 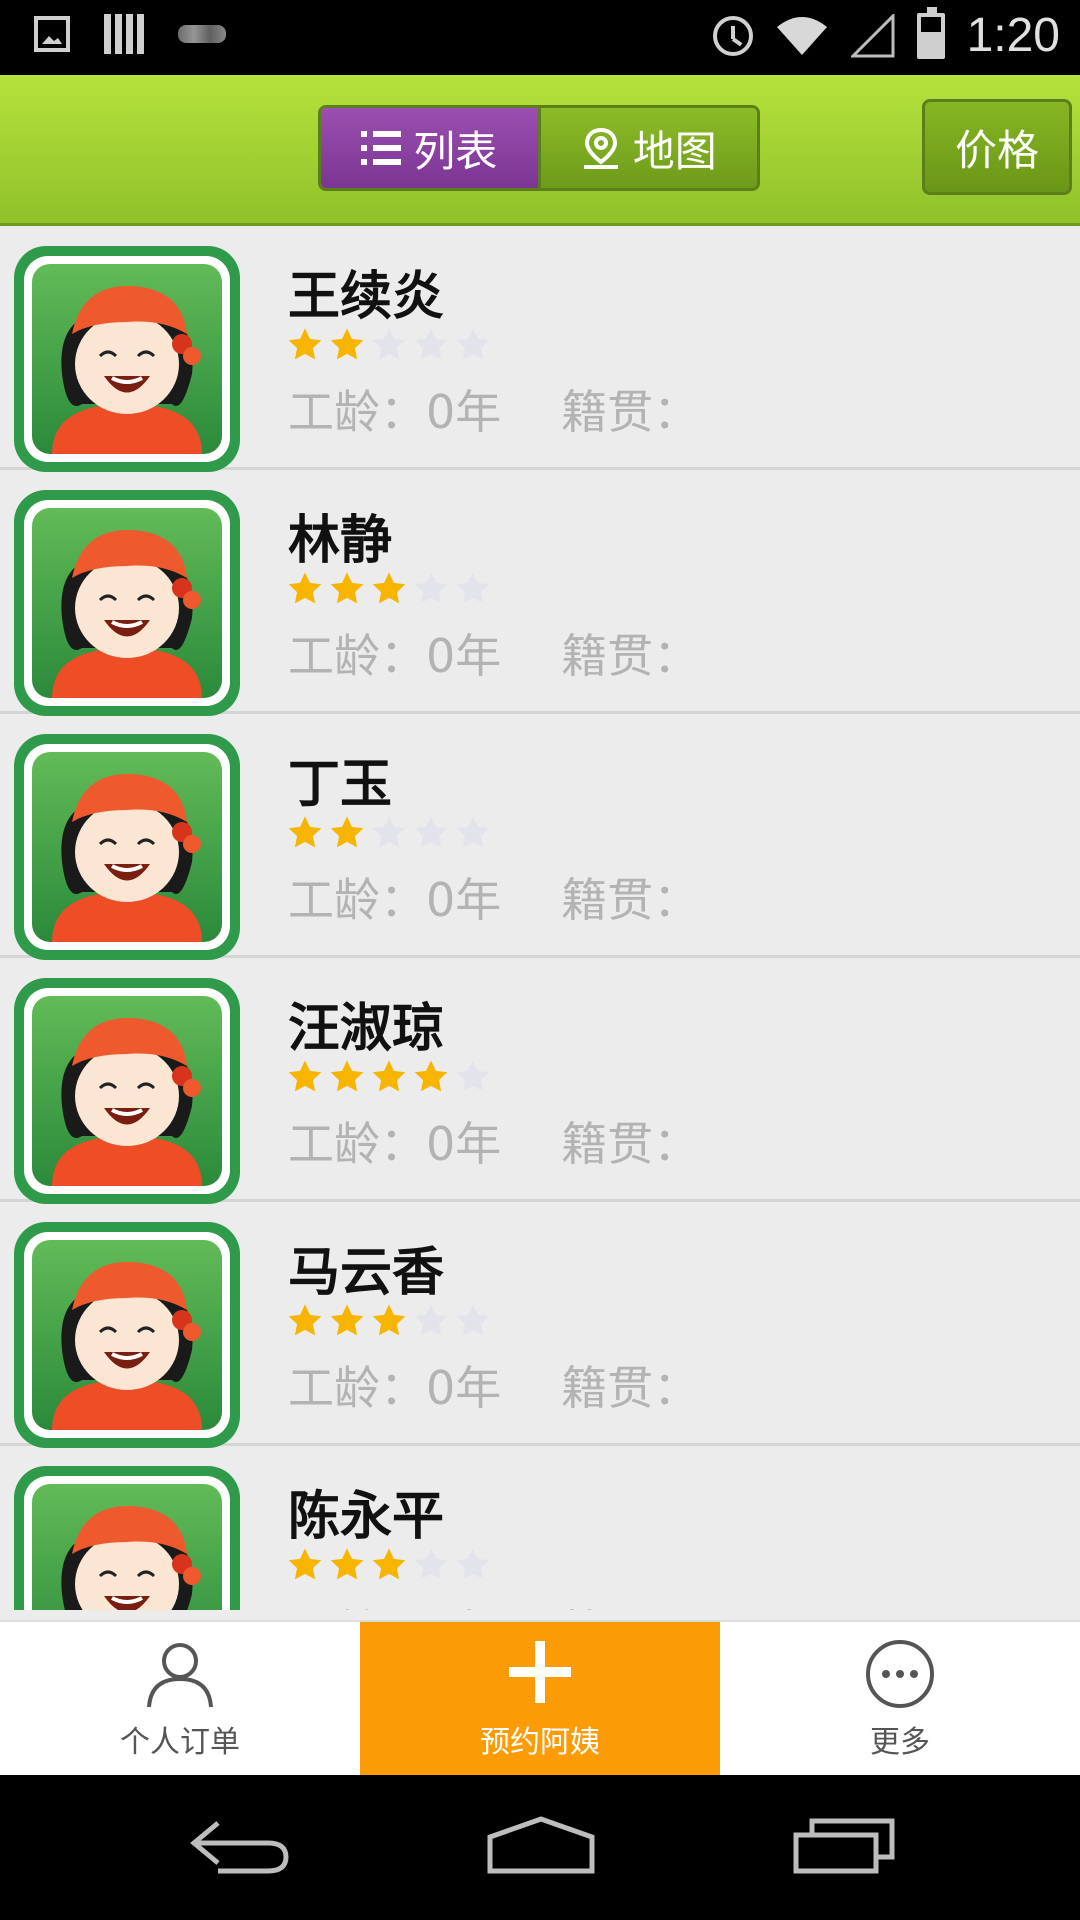 I want to click on list-icon, so click(x=381, y=148).